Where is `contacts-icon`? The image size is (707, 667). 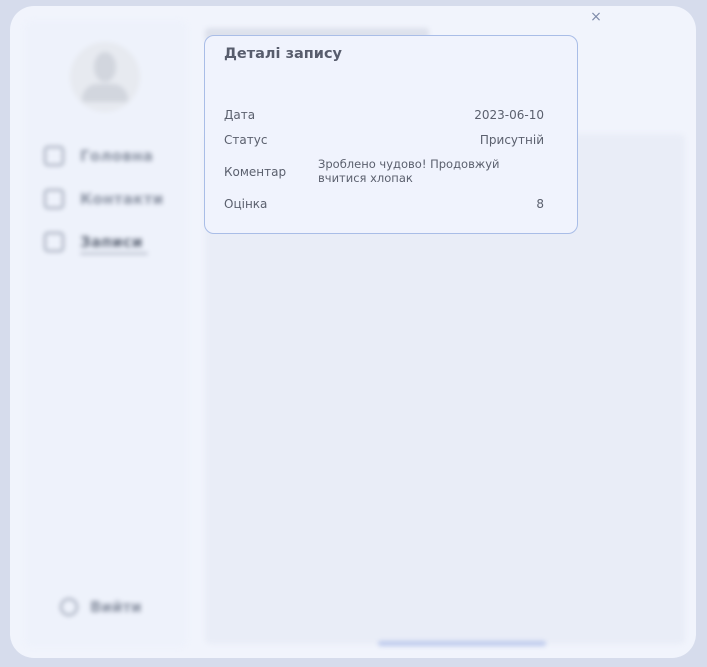
contacts-icon is located at coordinates (54, 199).